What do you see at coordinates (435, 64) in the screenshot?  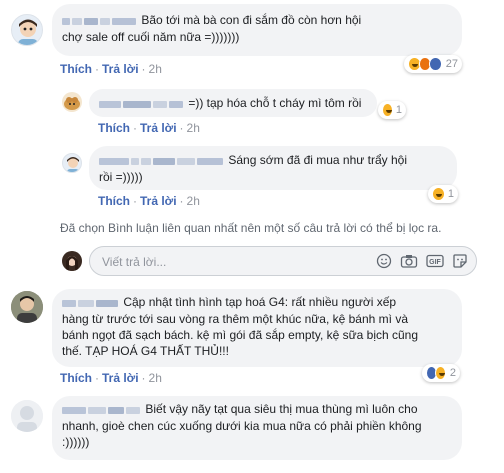 I see `like-icon` at bounding box center [435, 64].